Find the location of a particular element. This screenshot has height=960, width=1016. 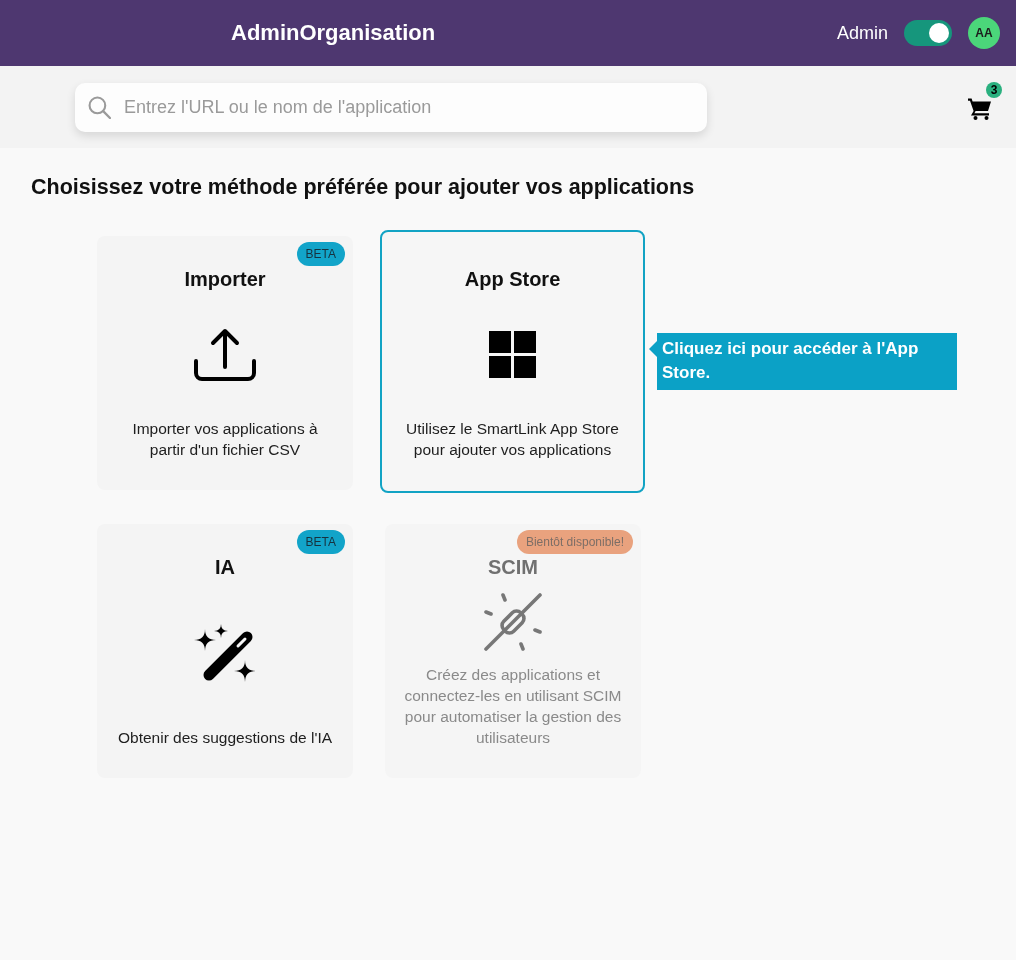

method-card: App Store Utilisez le SmartLink App Store pour ajouter vos applications is located at coordinates (512, 361).